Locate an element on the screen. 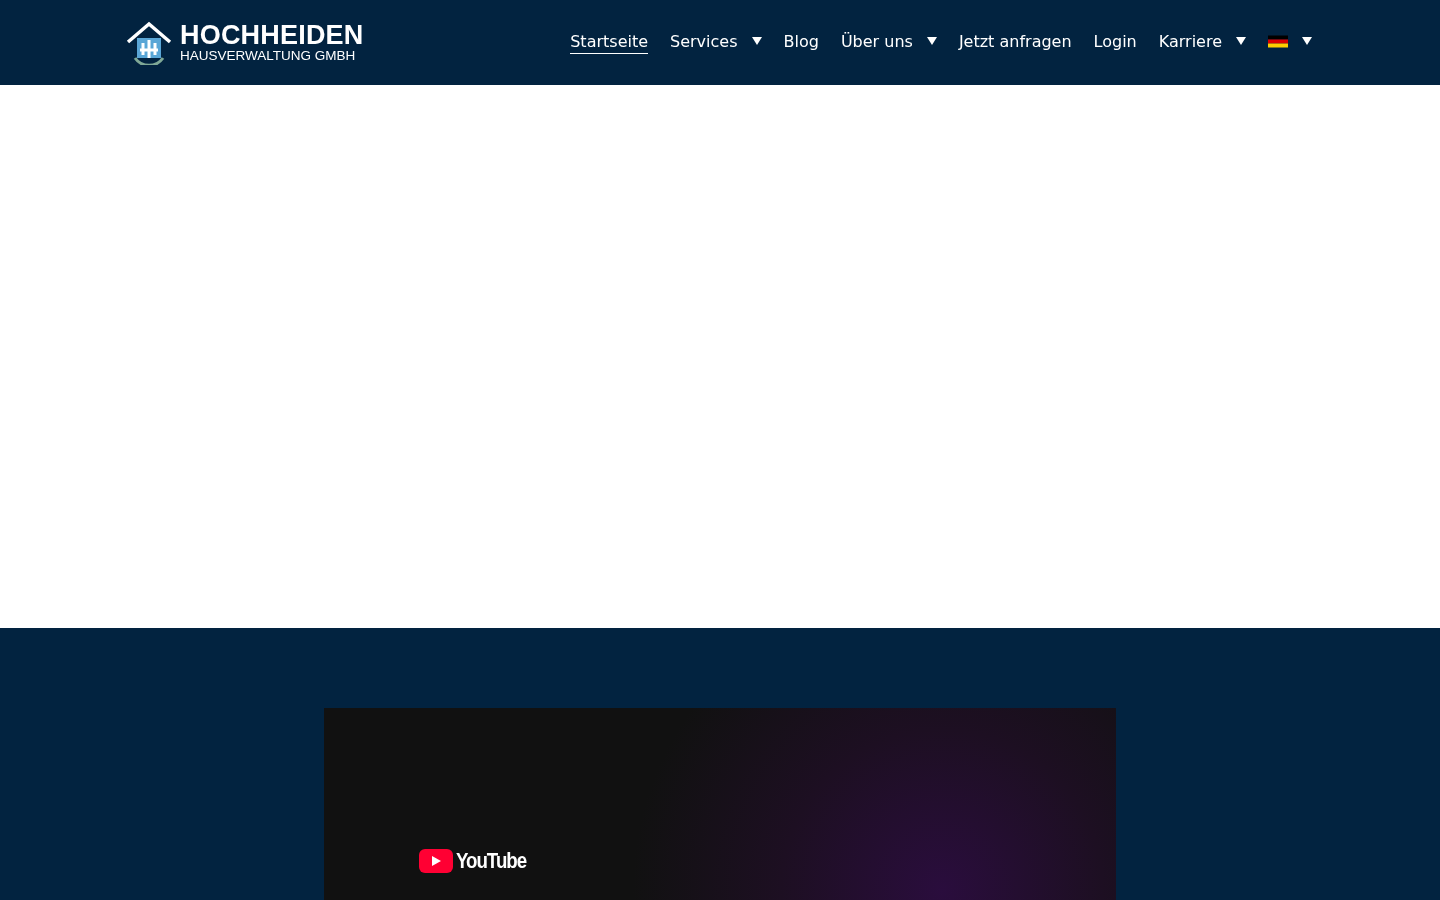  flag-icon is located at coordinates (1278, 41).